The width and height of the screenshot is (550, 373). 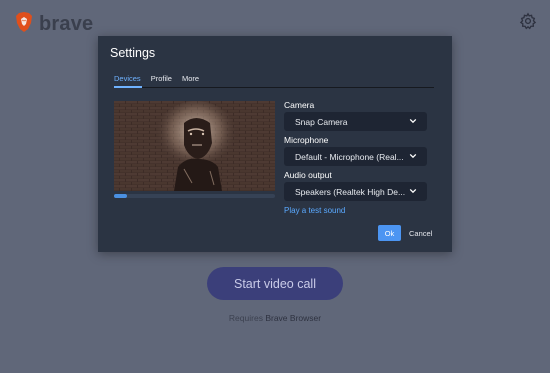 I want to click on requires-note: Requires Brave Browser, so click(x=275, y=318).